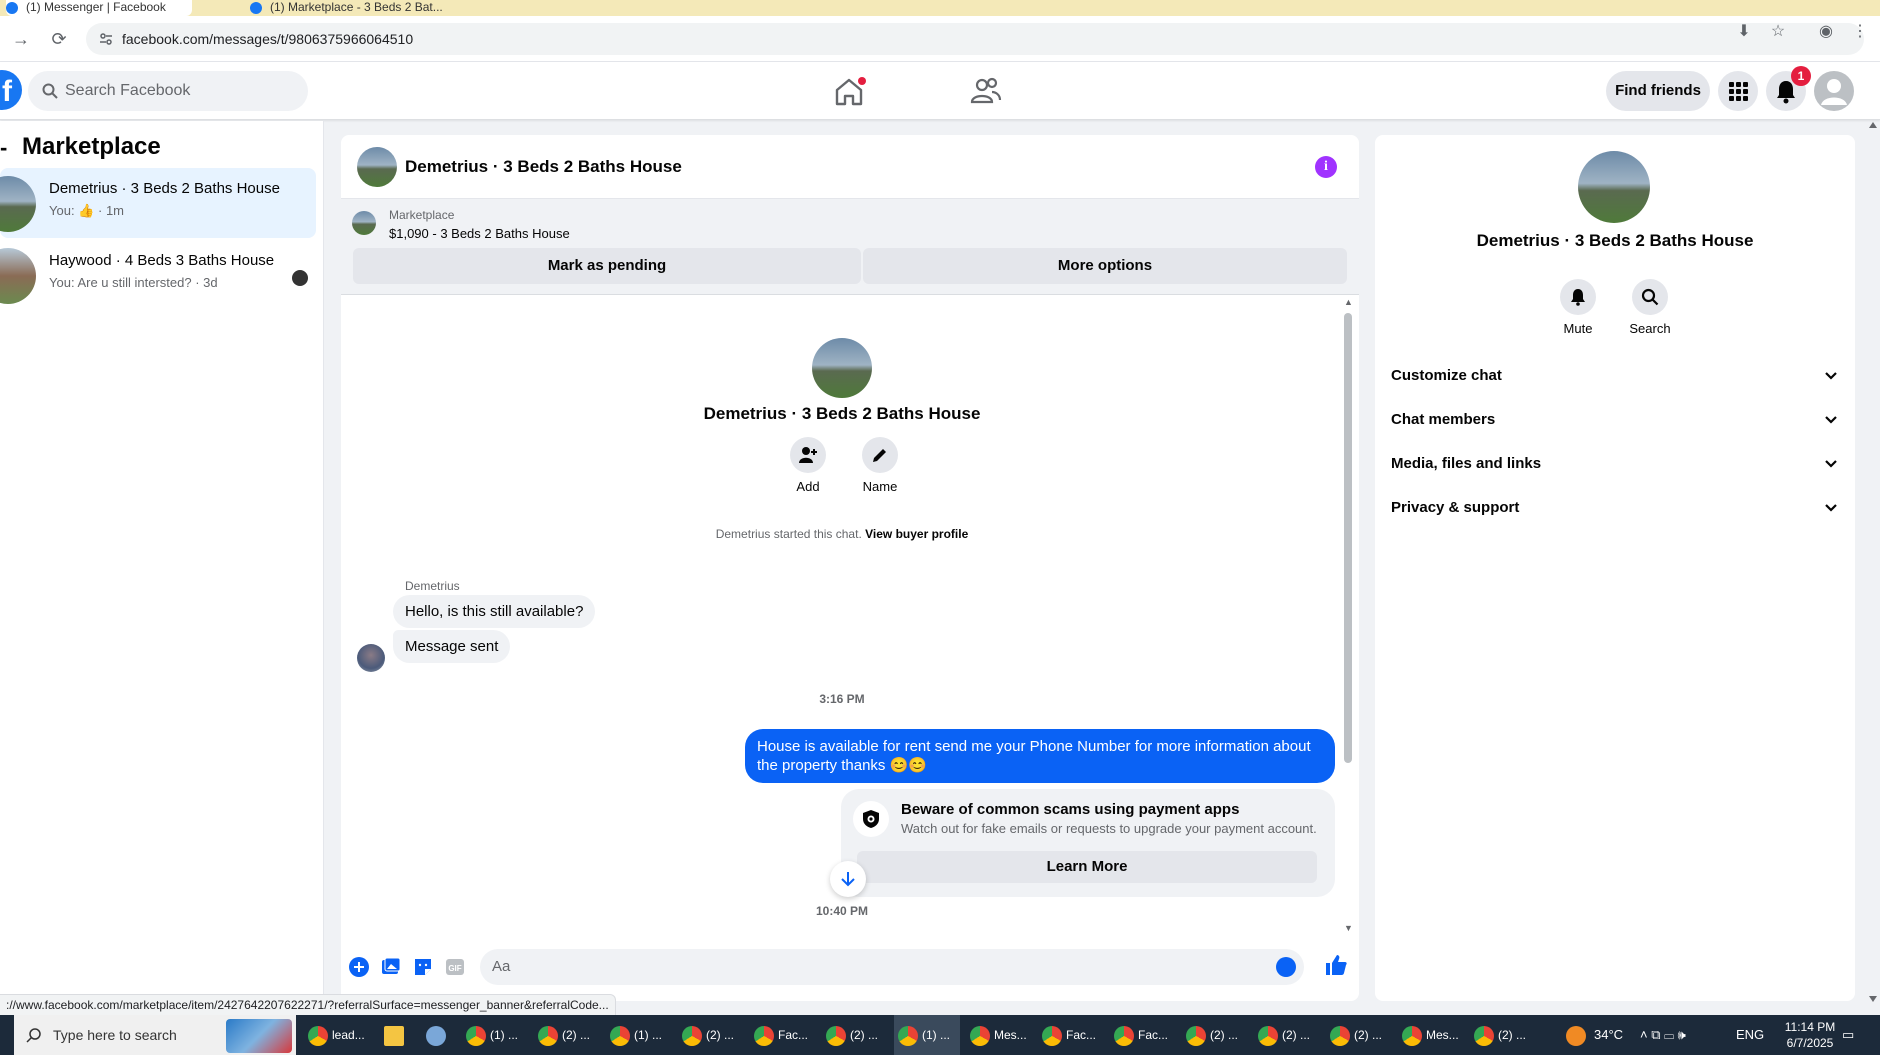  Describe the element at coordinates (300, 278) in the screenshot. I see `seen-avatar` at that location.